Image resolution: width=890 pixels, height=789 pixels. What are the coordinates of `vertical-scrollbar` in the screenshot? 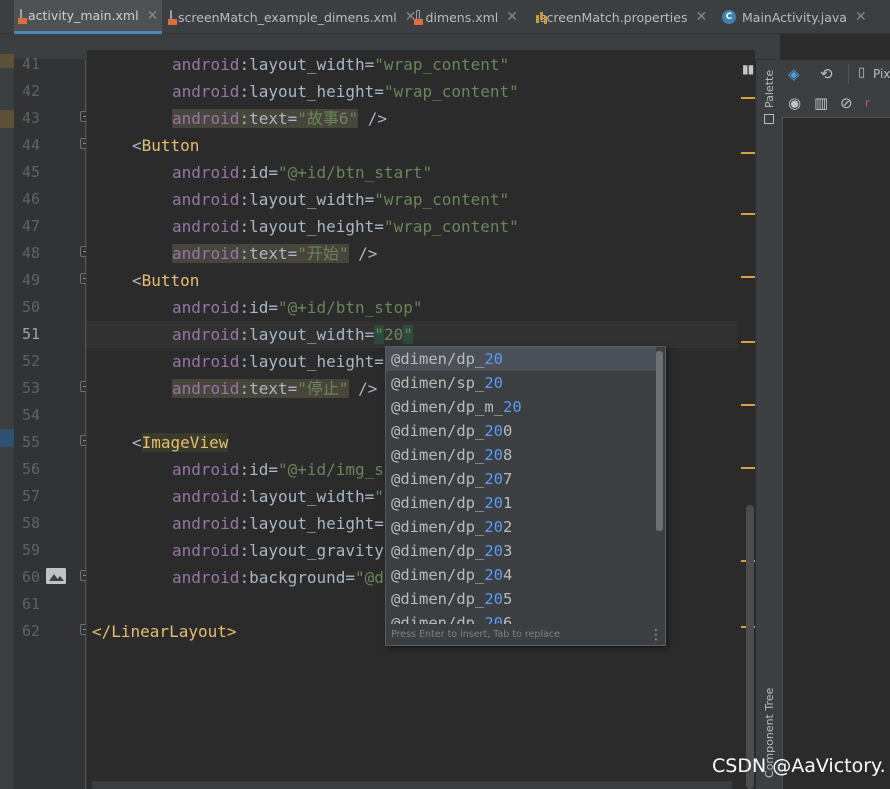 It's located at (750, 647).